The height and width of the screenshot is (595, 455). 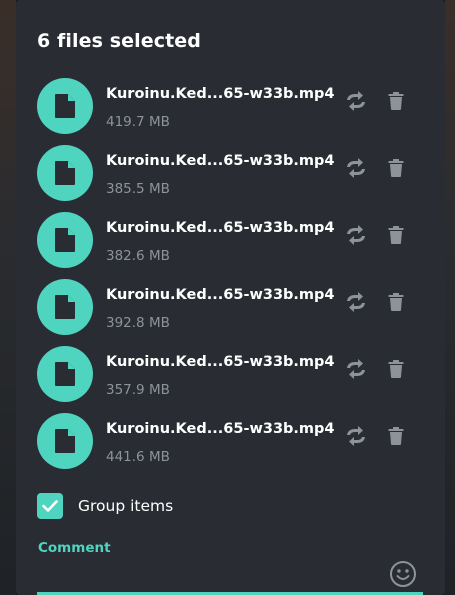 I want to click on file-row: Kuroinu.Ked...65-w33b.mp4 357.9 MB, so click(x=230, y=375).